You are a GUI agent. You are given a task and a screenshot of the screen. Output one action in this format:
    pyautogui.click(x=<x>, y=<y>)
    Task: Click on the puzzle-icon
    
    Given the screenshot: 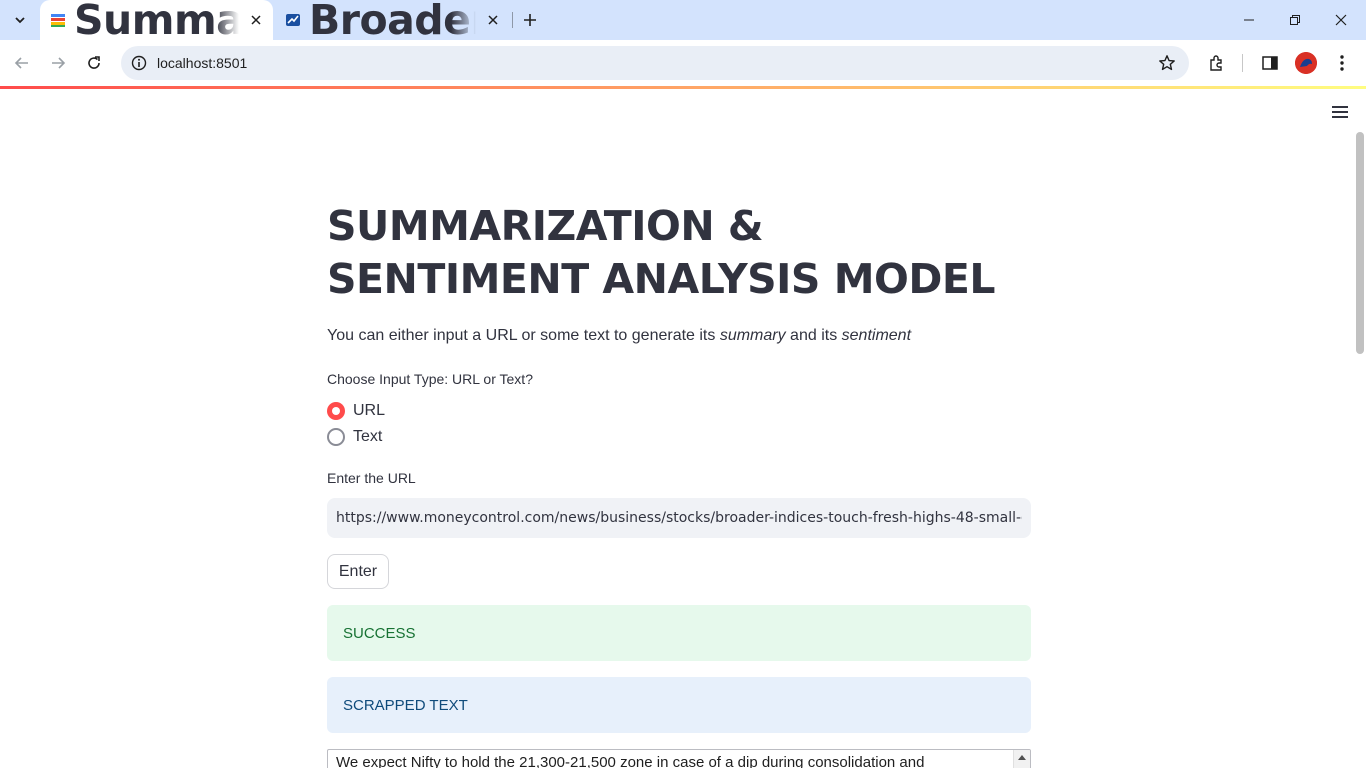 What is the action you would take?
    pyautogui.click(x=1216, y=63)
    